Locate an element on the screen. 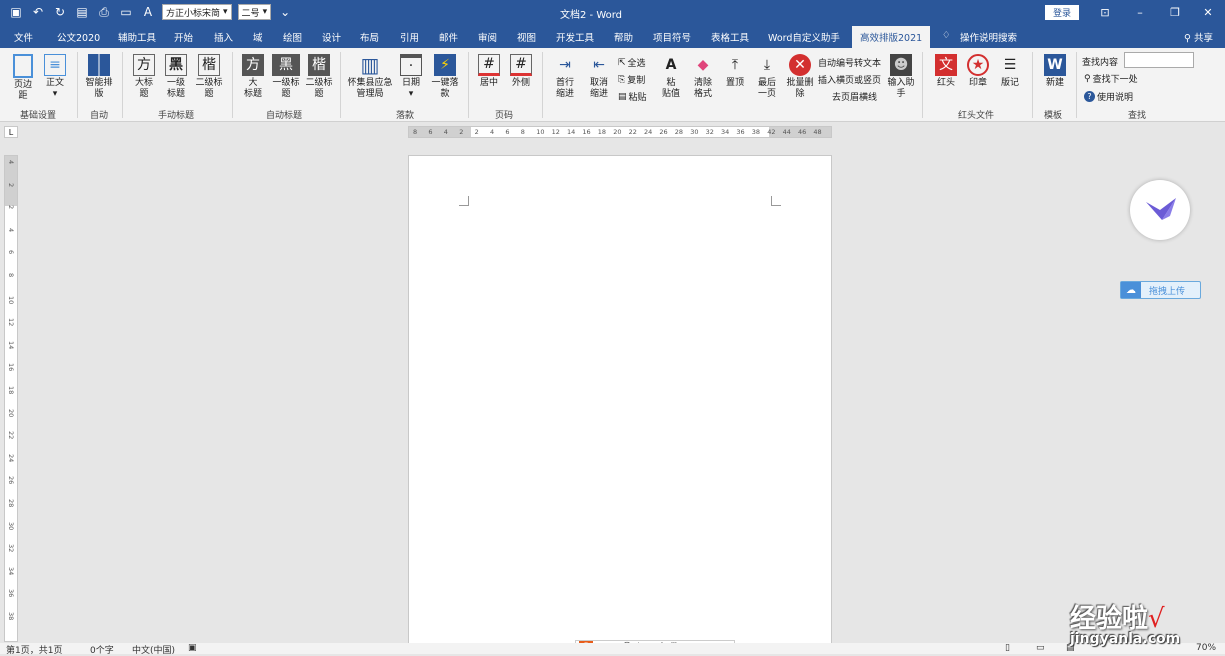  tab-help: 帮助 is located at coordinates (623, 37).